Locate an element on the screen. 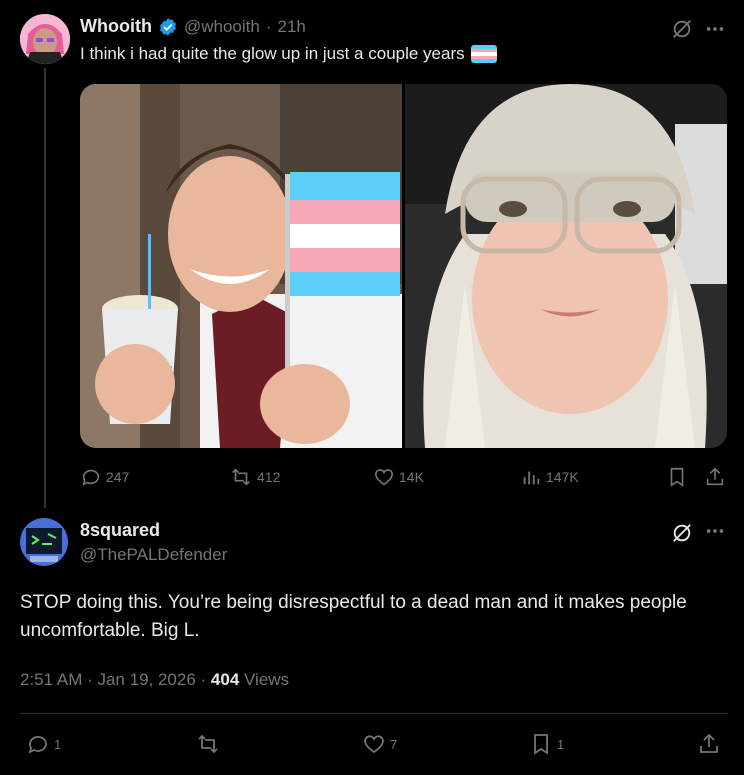  reply-meta: 2:51 AM · Jan 19, 2026 · 404 Views is located at coordinates (154, 680).